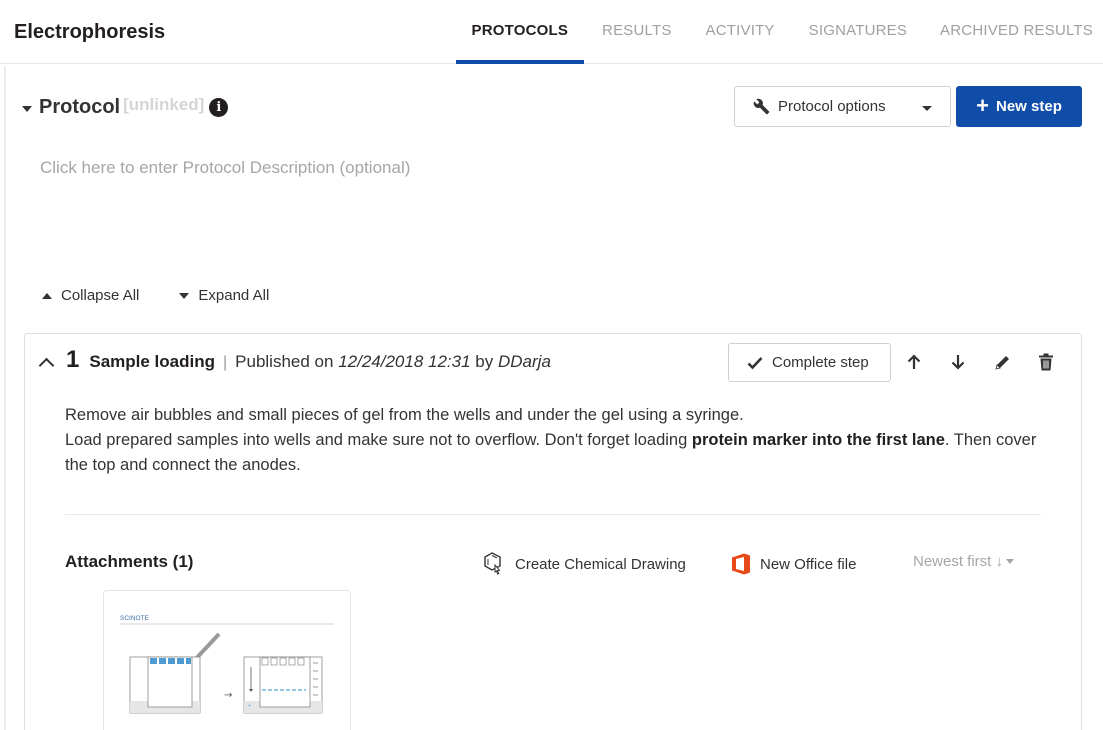 This screenshot has width=1103, height=730. What do you see at coordinates (1046, 362) in the screenshot?
I see `trash-icon` at bounding box center [1046, 362].